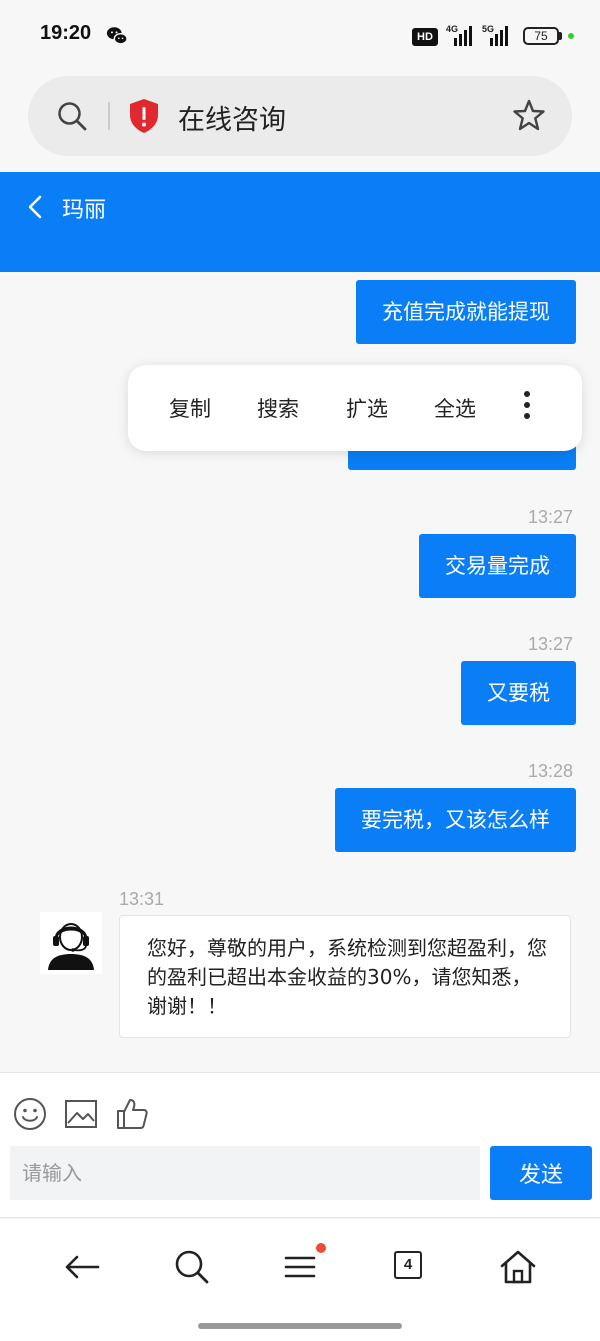 This screenshot has width=600, height=1341. I want to click on status-bar: 19:20 HD 4G 5G 75, so click(300, 36).